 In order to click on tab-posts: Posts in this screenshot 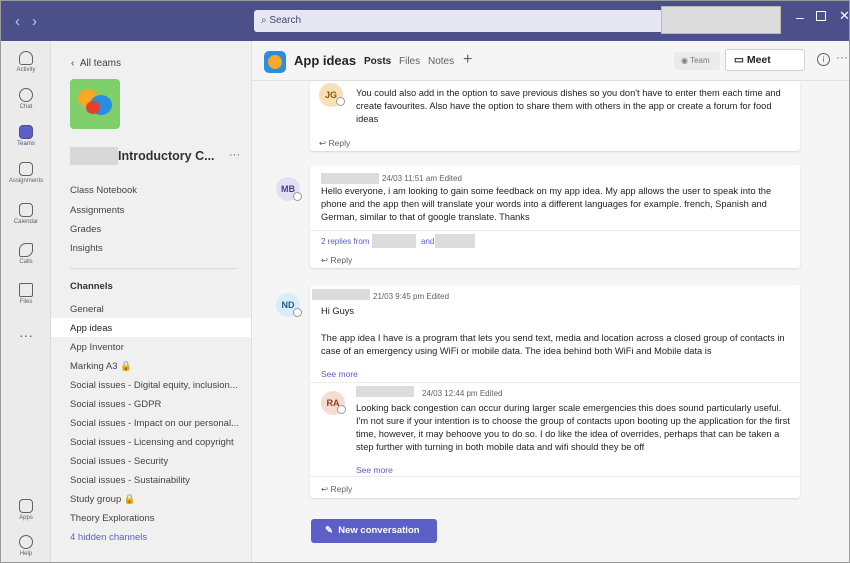, I will do `click(377, 61)`.